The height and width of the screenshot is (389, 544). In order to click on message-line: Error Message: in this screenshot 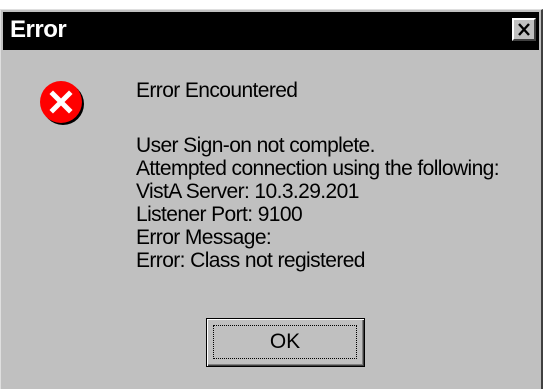, I will do `click(204, 237)`.